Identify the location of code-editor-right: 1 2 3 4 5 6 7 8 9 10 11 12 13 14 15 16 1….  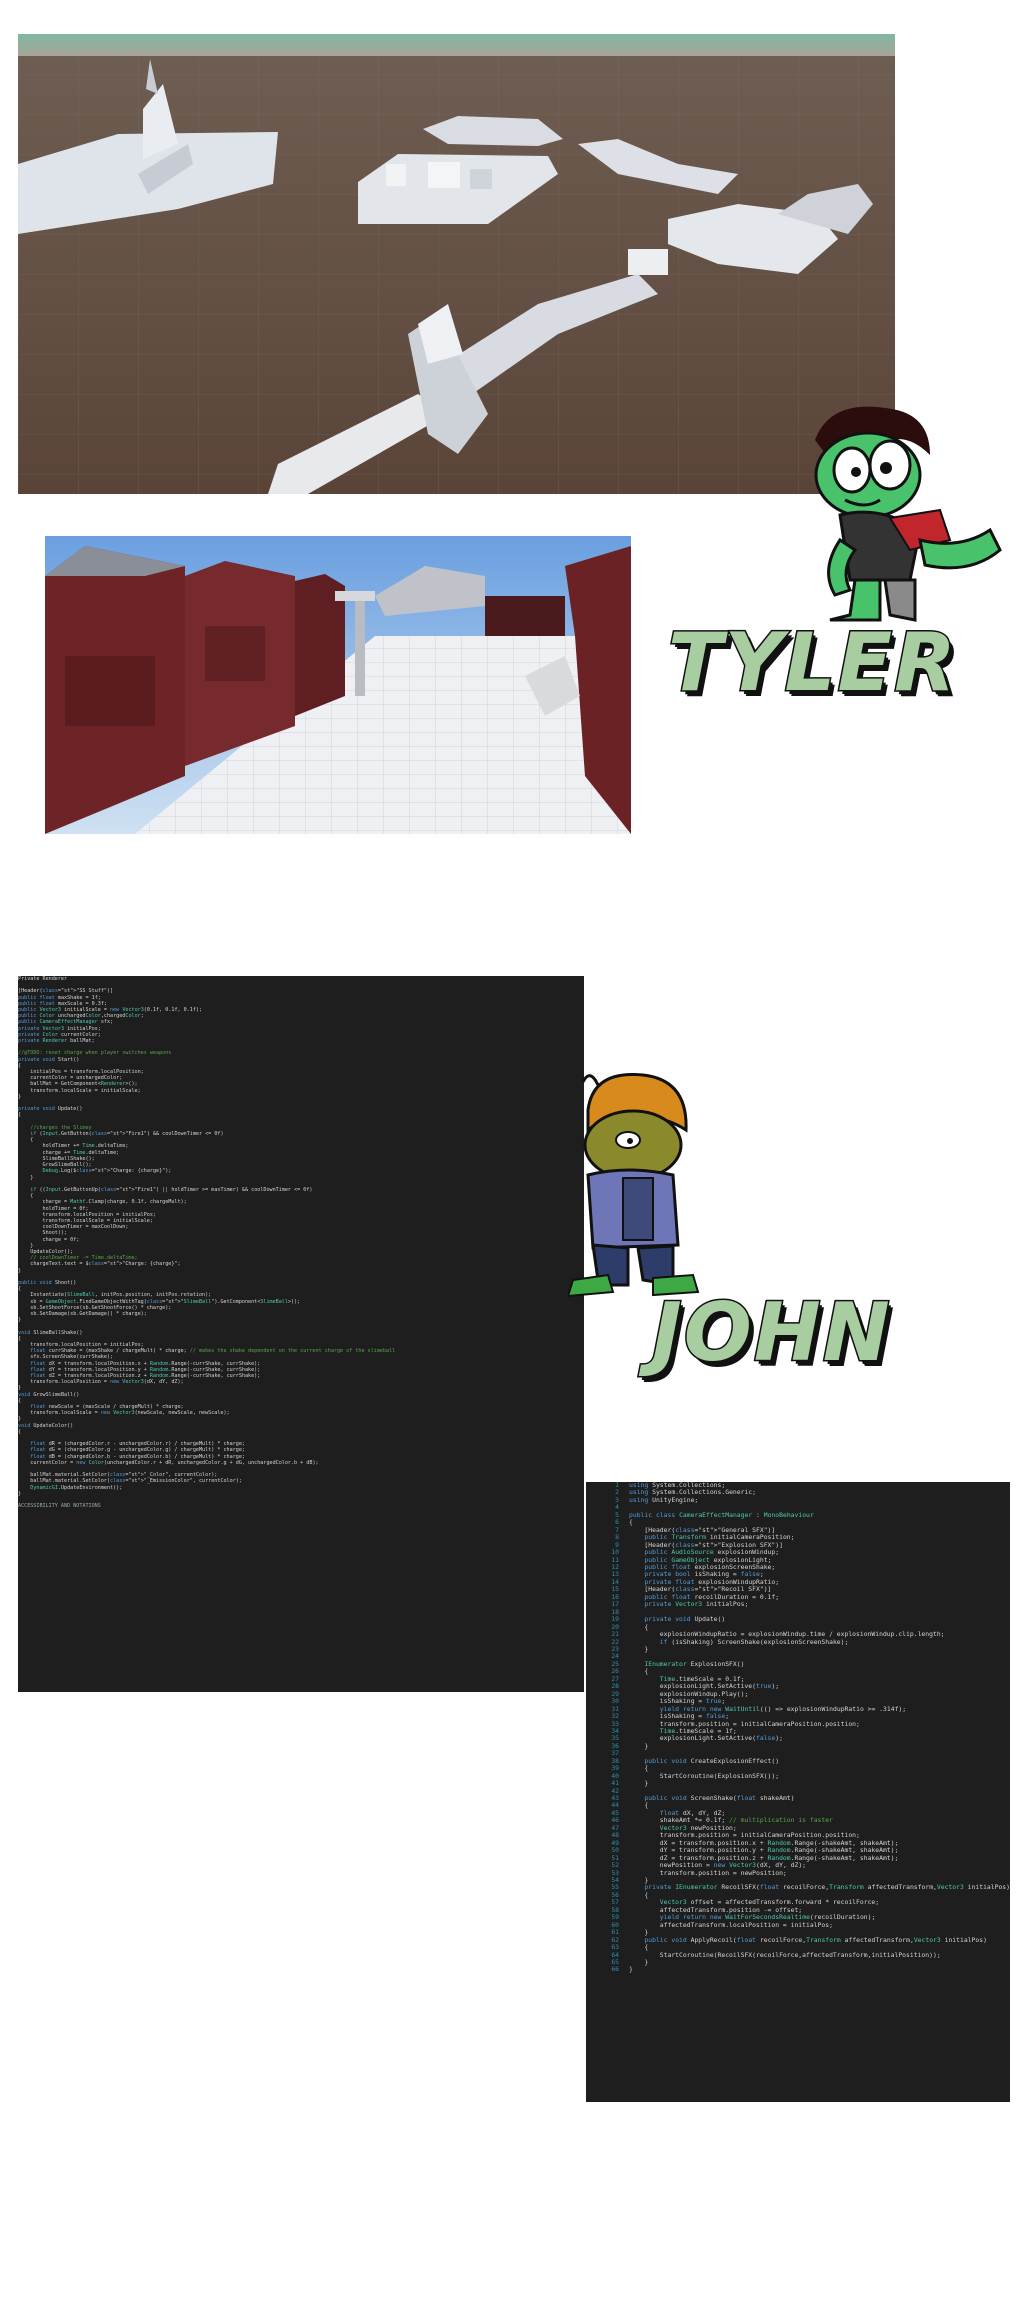
(798, 1792).